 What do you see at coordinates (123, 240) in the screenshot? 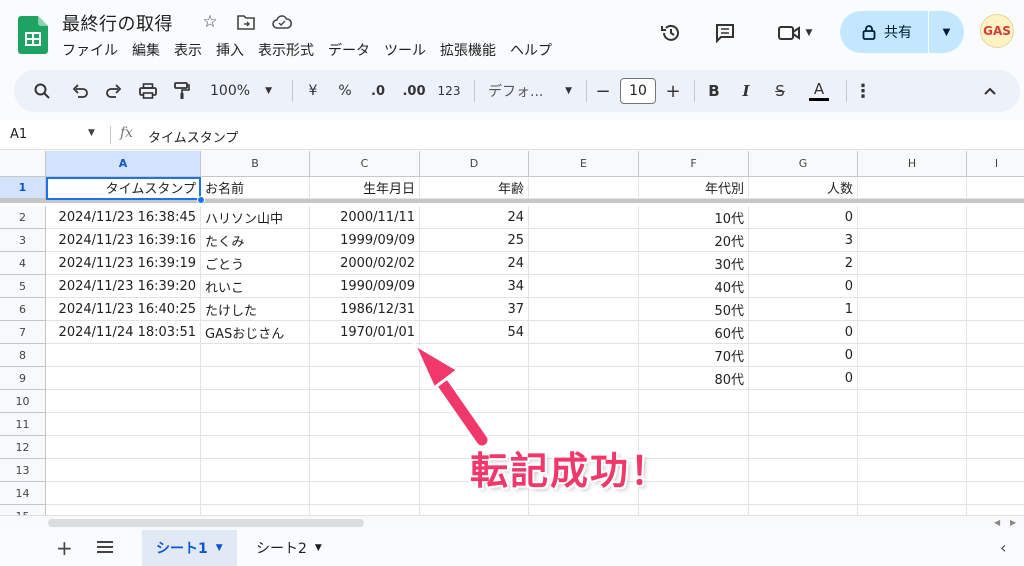
I see `cell-A3: 2024/11/23 16:39:16` at bounding box center [123, 240].